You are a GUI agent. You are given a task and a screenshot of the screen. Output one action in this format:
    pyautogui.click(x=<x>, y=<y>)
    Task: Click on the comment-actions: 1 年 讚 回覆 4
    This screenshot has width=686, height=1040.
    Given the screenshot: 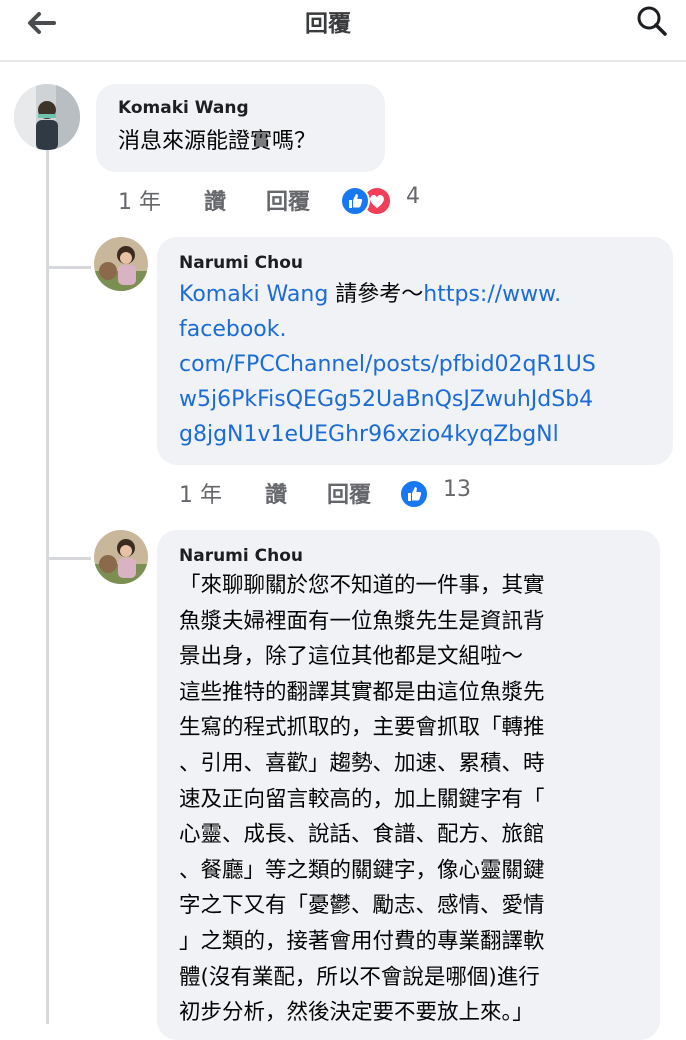 What is the action you would take?
    pyautogui.click(x=278, y=200)
    